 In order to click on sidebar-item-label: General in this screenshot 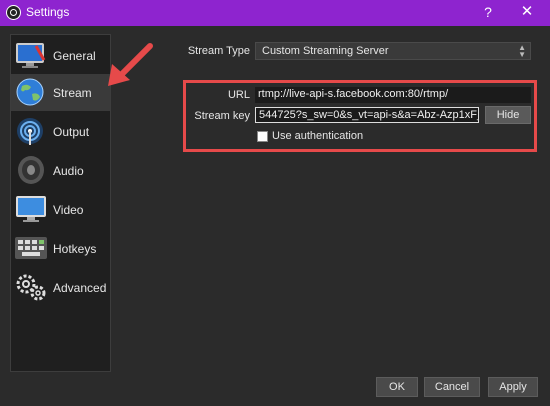, I will do `click(74, 56)`.